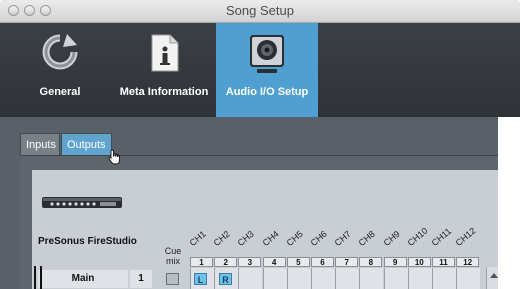 The image size is (520, 289). What do you see at coordinates (226, 262) in the screenshot?
I see `channel-number: 2` at bounding box center [226, 262].